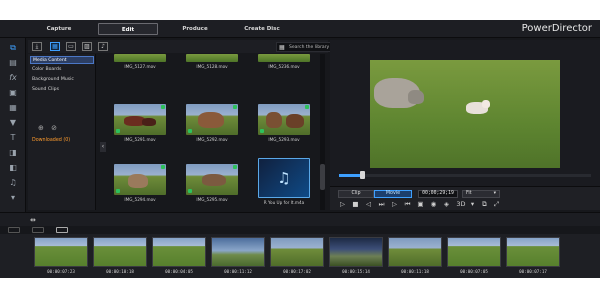 Image resolution: width=600 pixels, height=300 pixels. What do you see at coordinates (284, 178) in the screenshot?
I see `music-note-icon: ♫` at bounding box center [284, 178].